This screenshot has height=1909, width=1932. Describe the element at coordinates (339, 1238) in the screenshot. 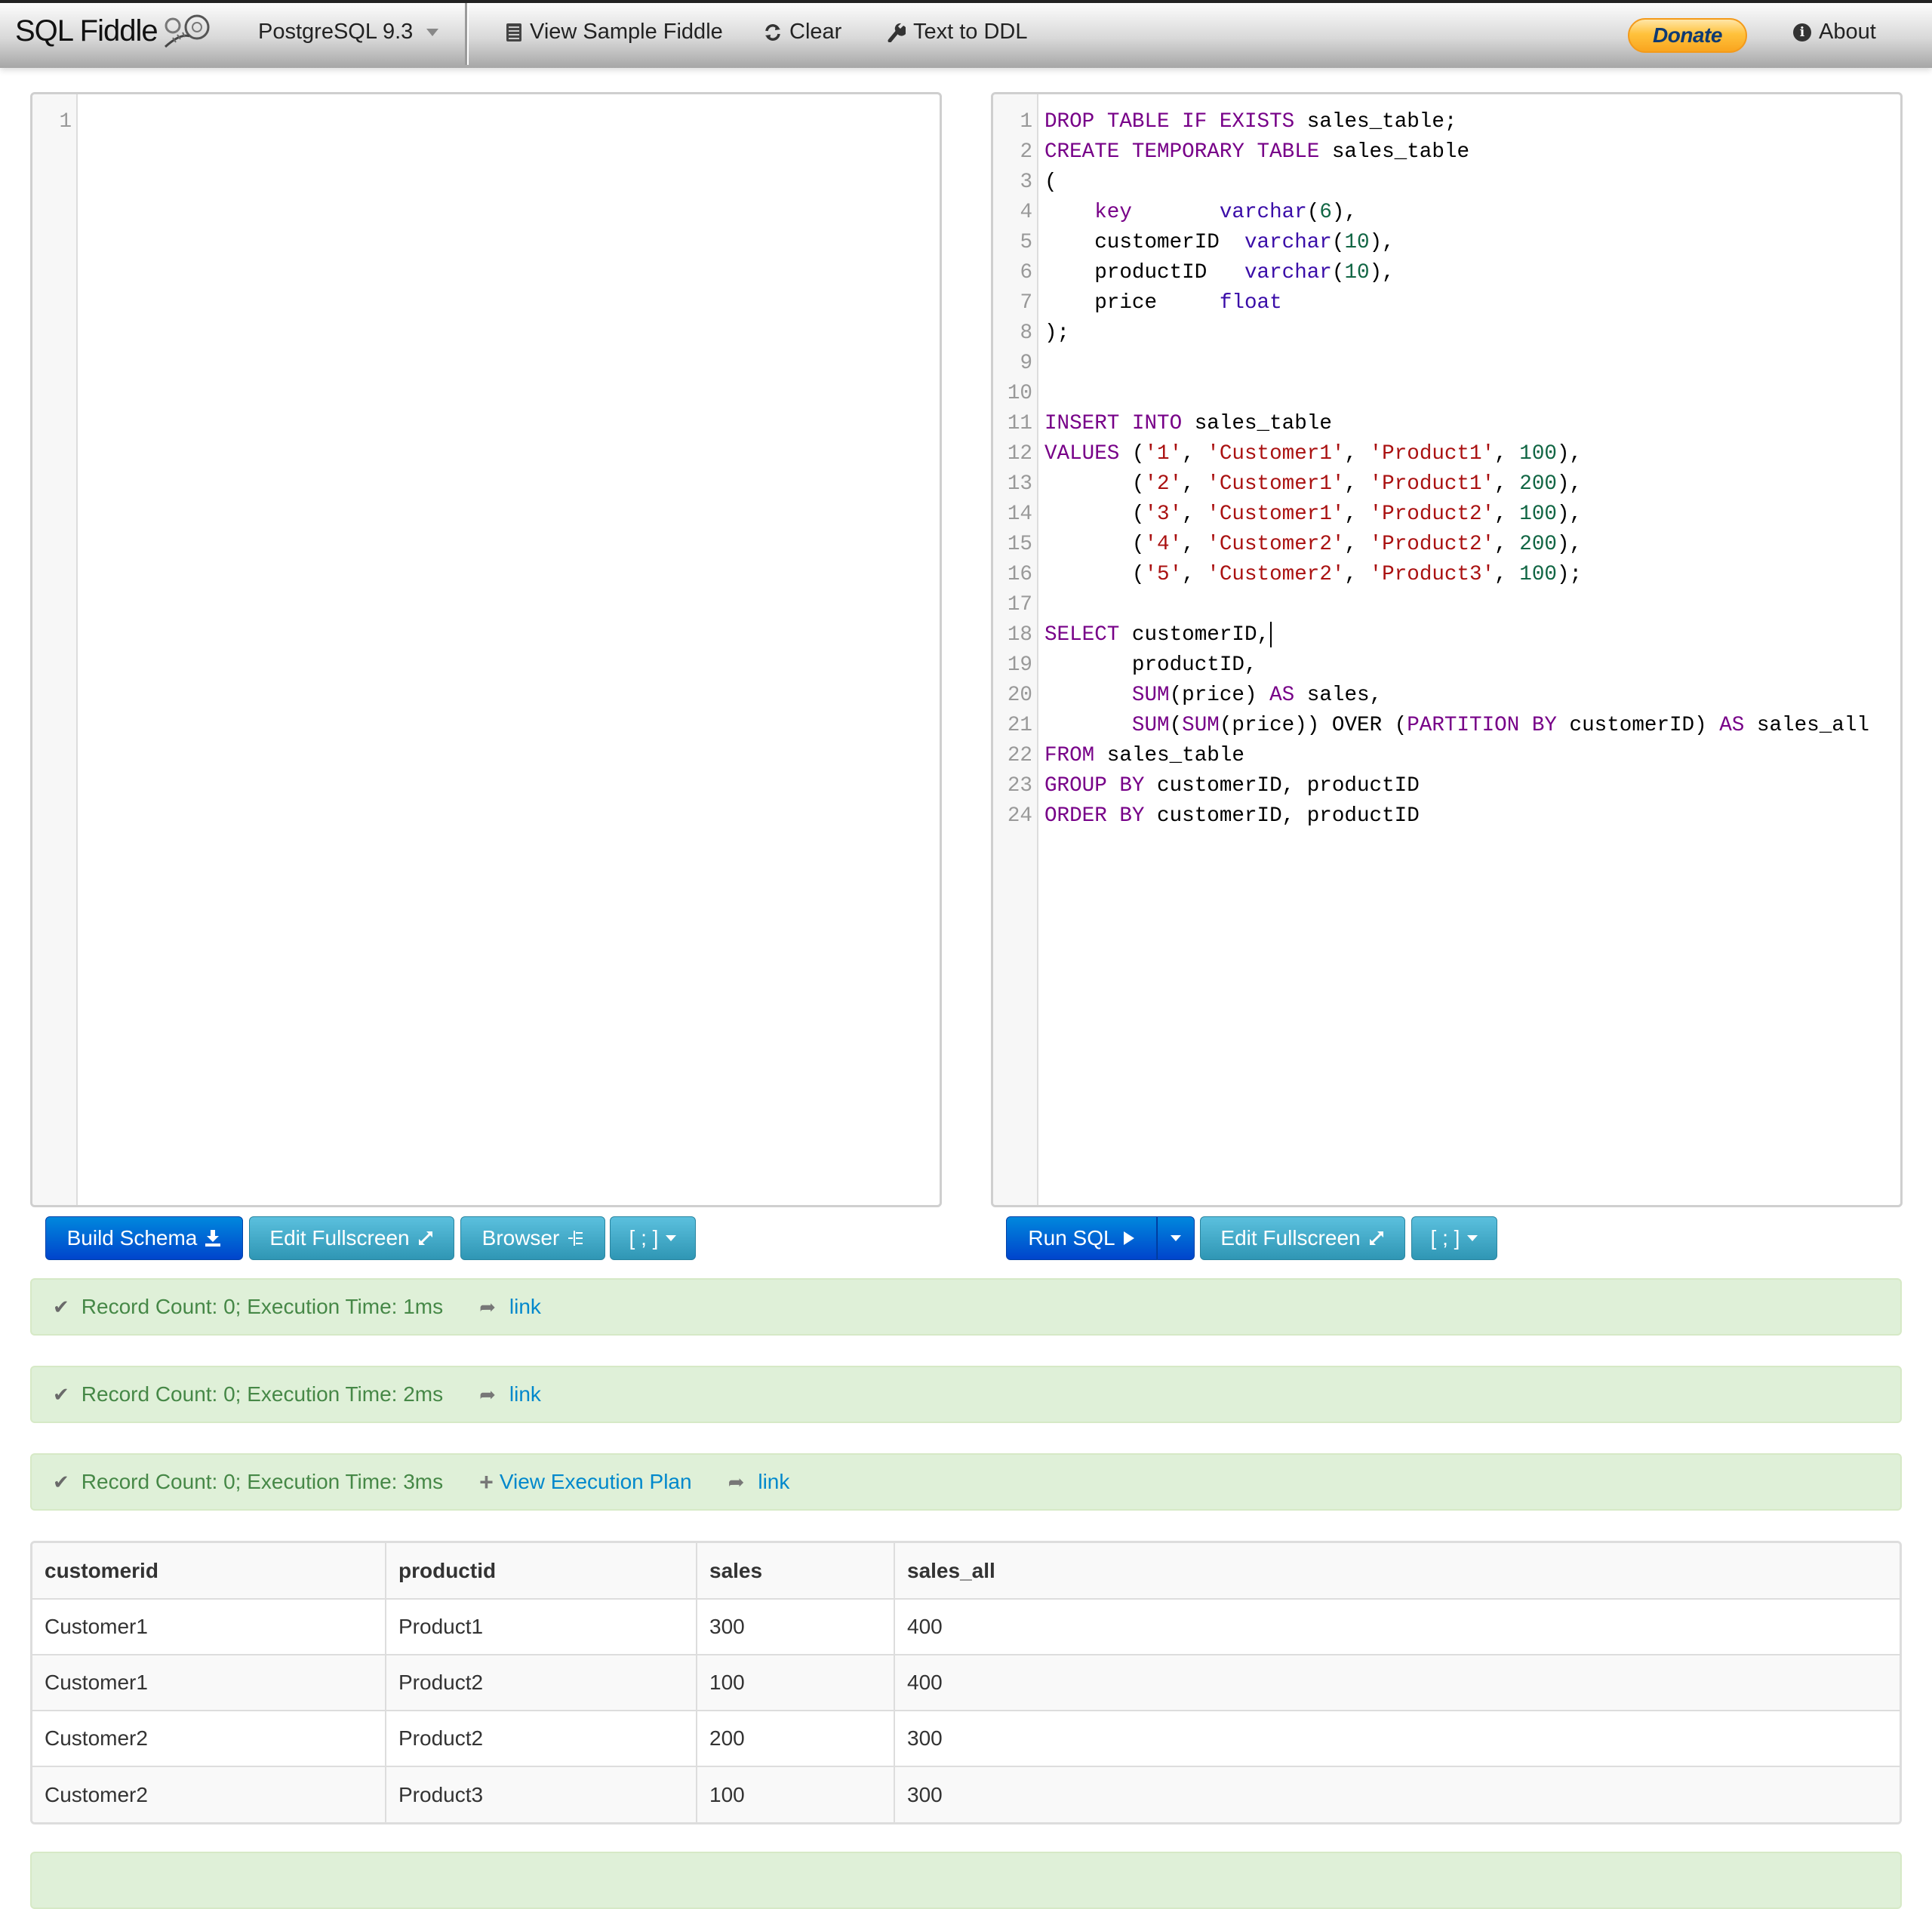

I see `edit-fullscreen-label: Edit Fullscreen` at that location.